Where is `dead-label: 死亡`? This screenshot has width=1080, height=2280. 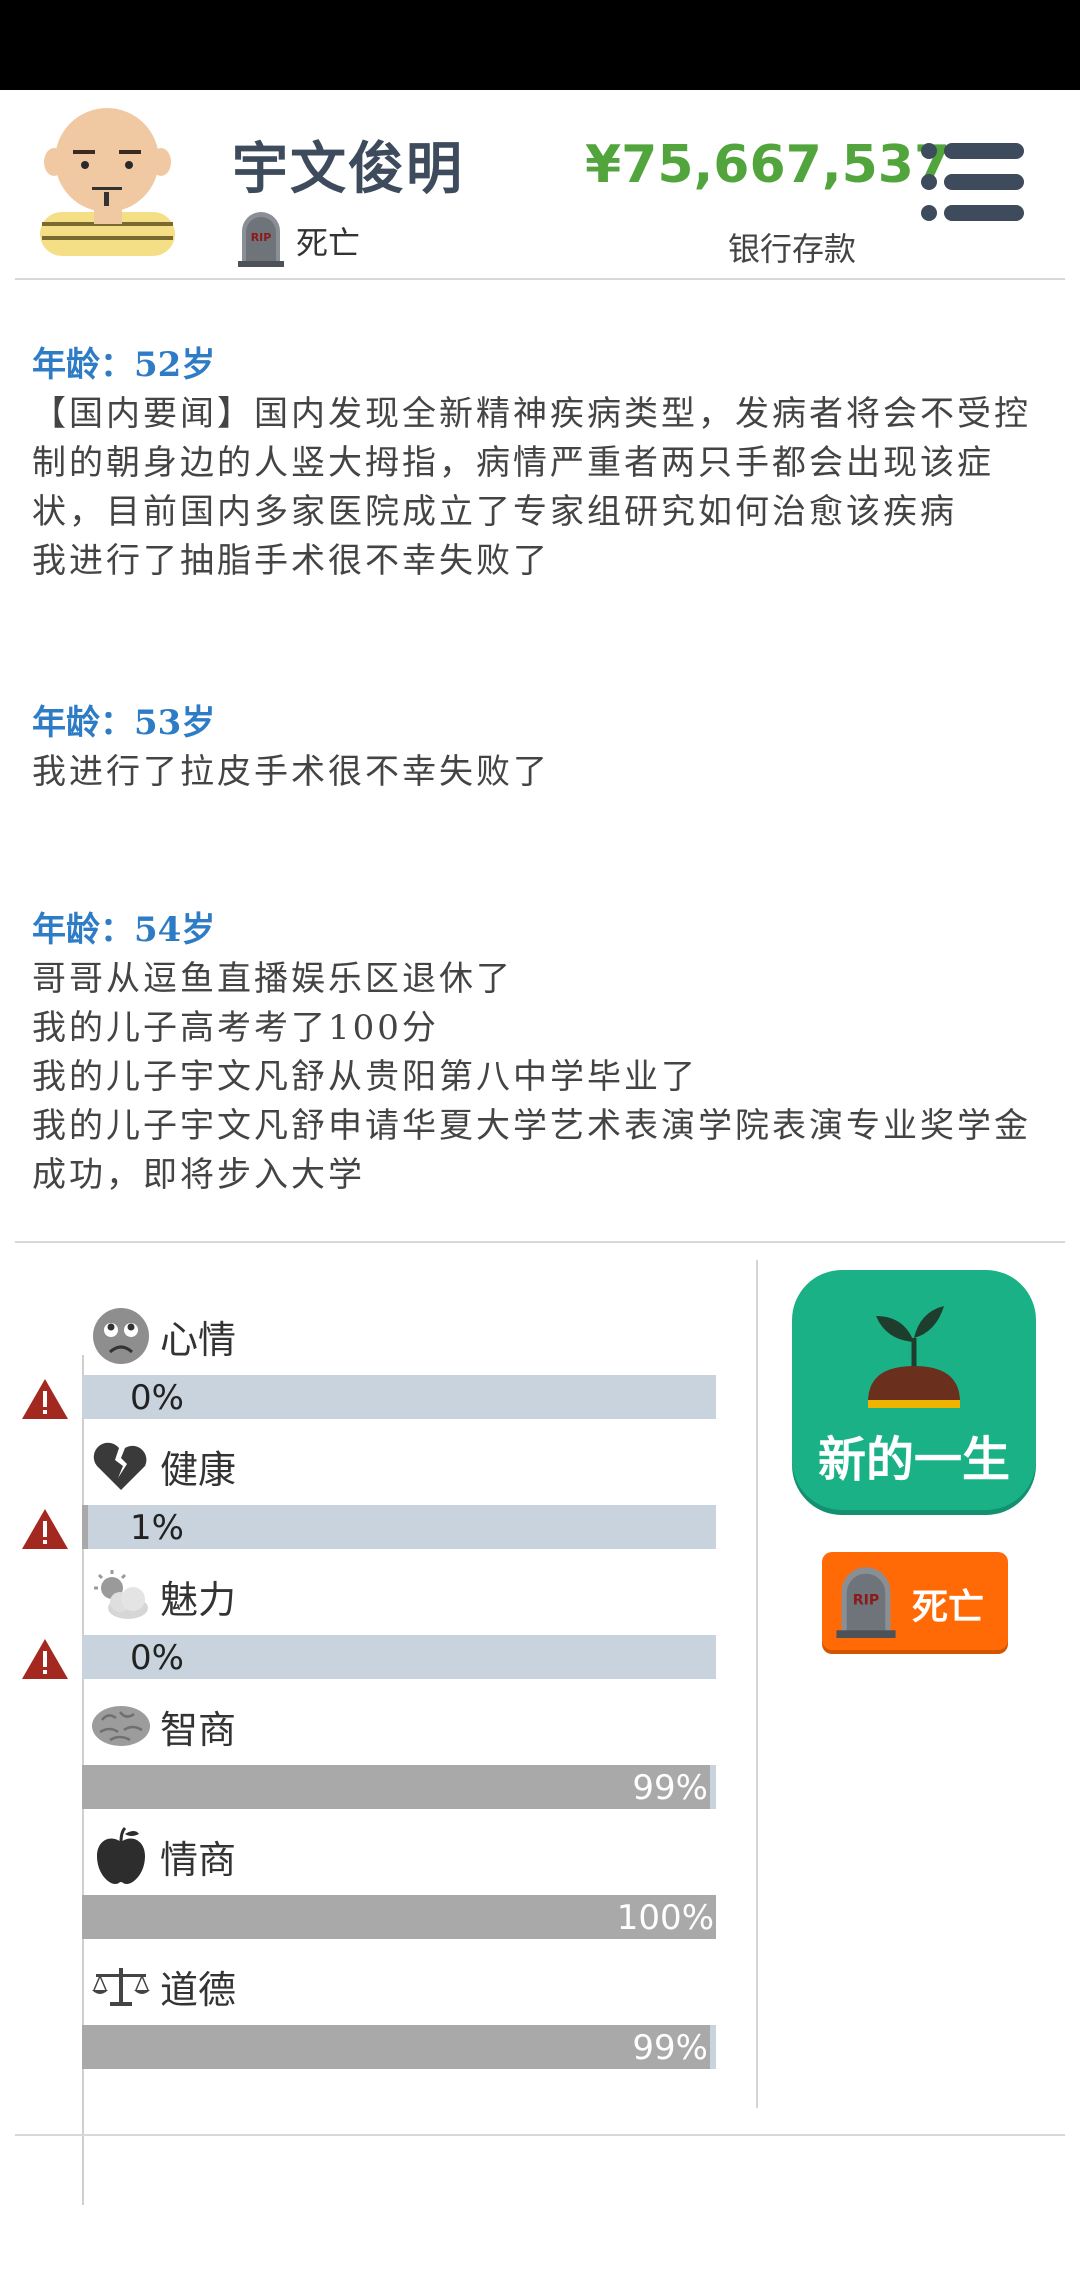 dead-label: 死亡 is located at coordinates (948, 1607).